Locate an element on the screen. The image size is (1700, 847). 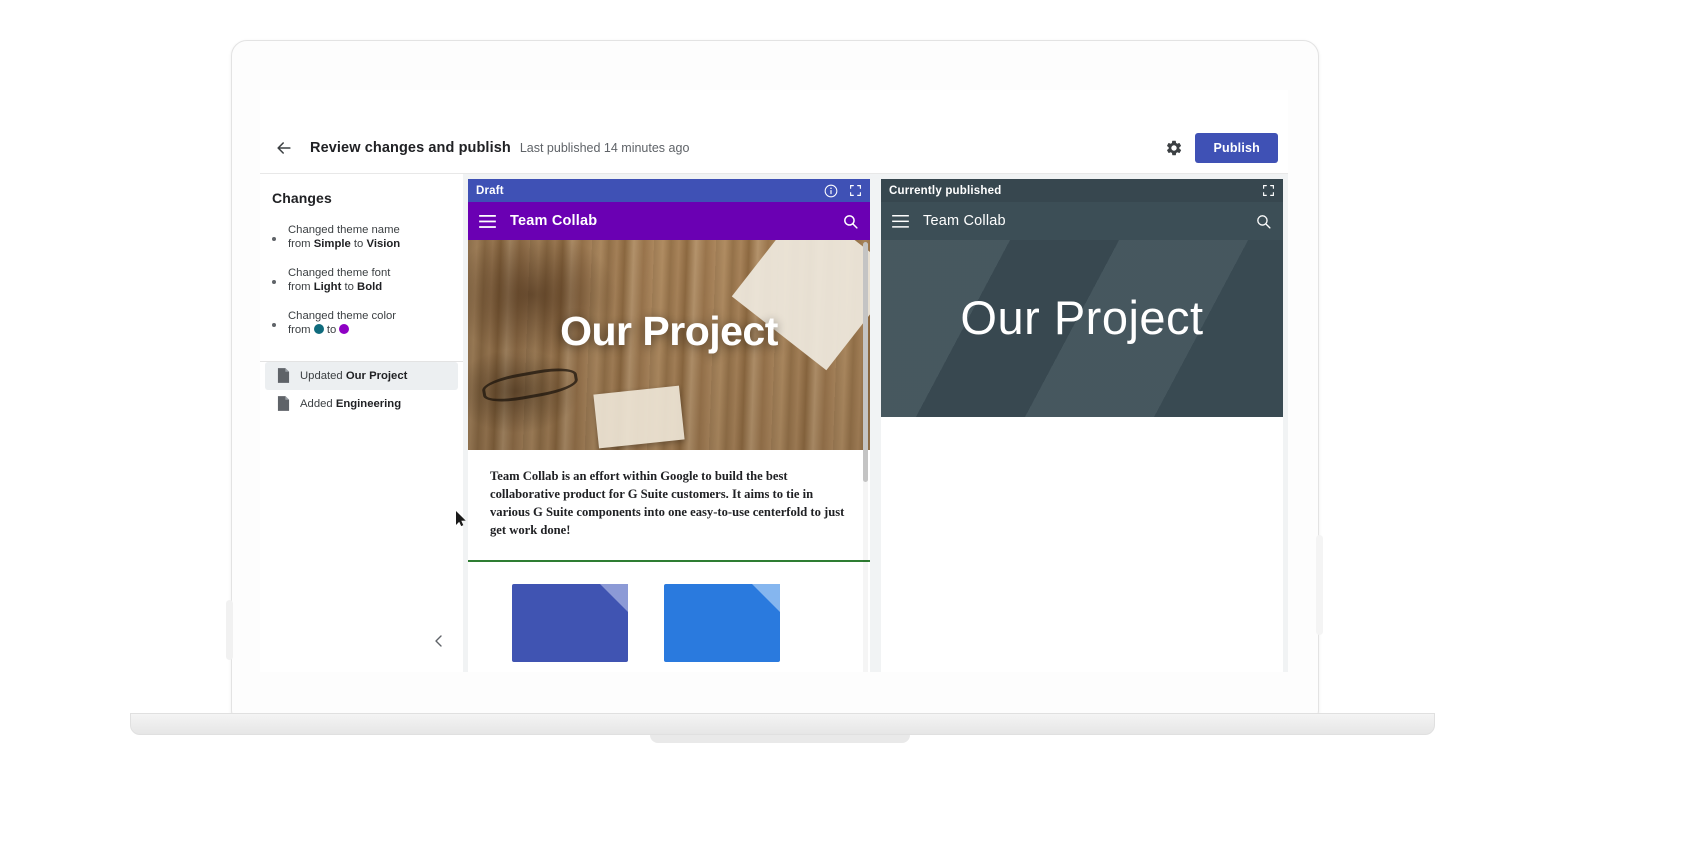
page-label: Added Engineering is located at coordinates (350, 404).